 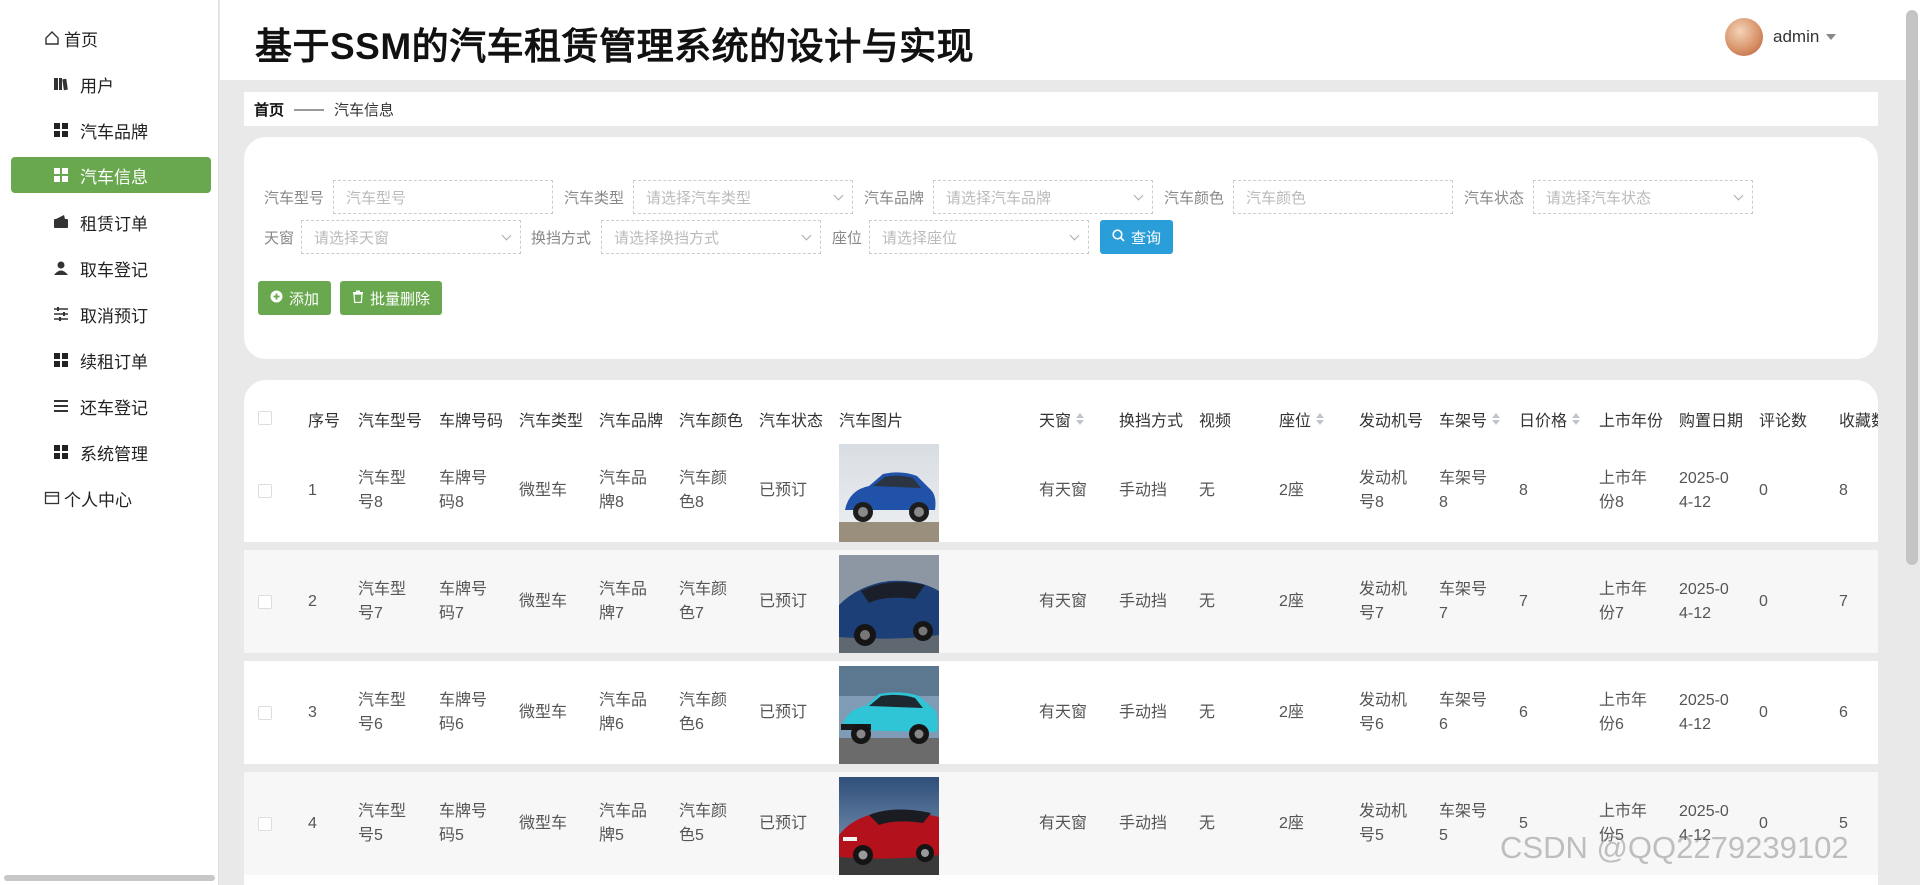 I want to click on cell-model: 汽车型 号6, so click(x=382, y=712).